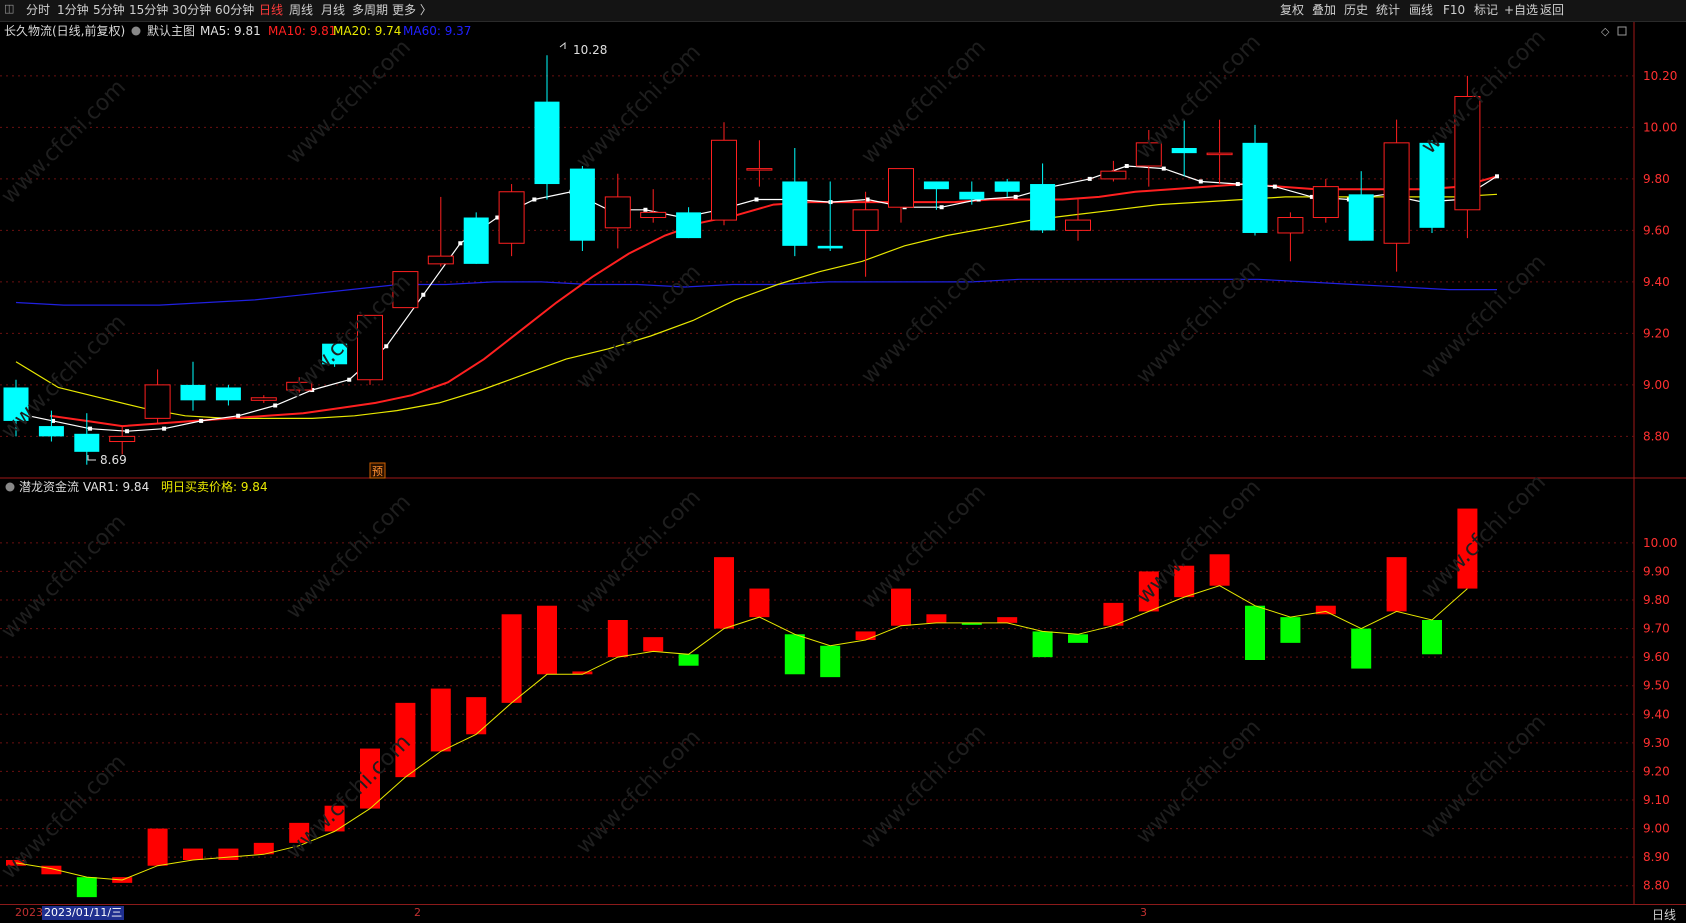 The image size is (1686, 923). Describe the element at coordinates (1656, 571) in the screenshot. I see `sub-y-tick: 9.90` at that location.